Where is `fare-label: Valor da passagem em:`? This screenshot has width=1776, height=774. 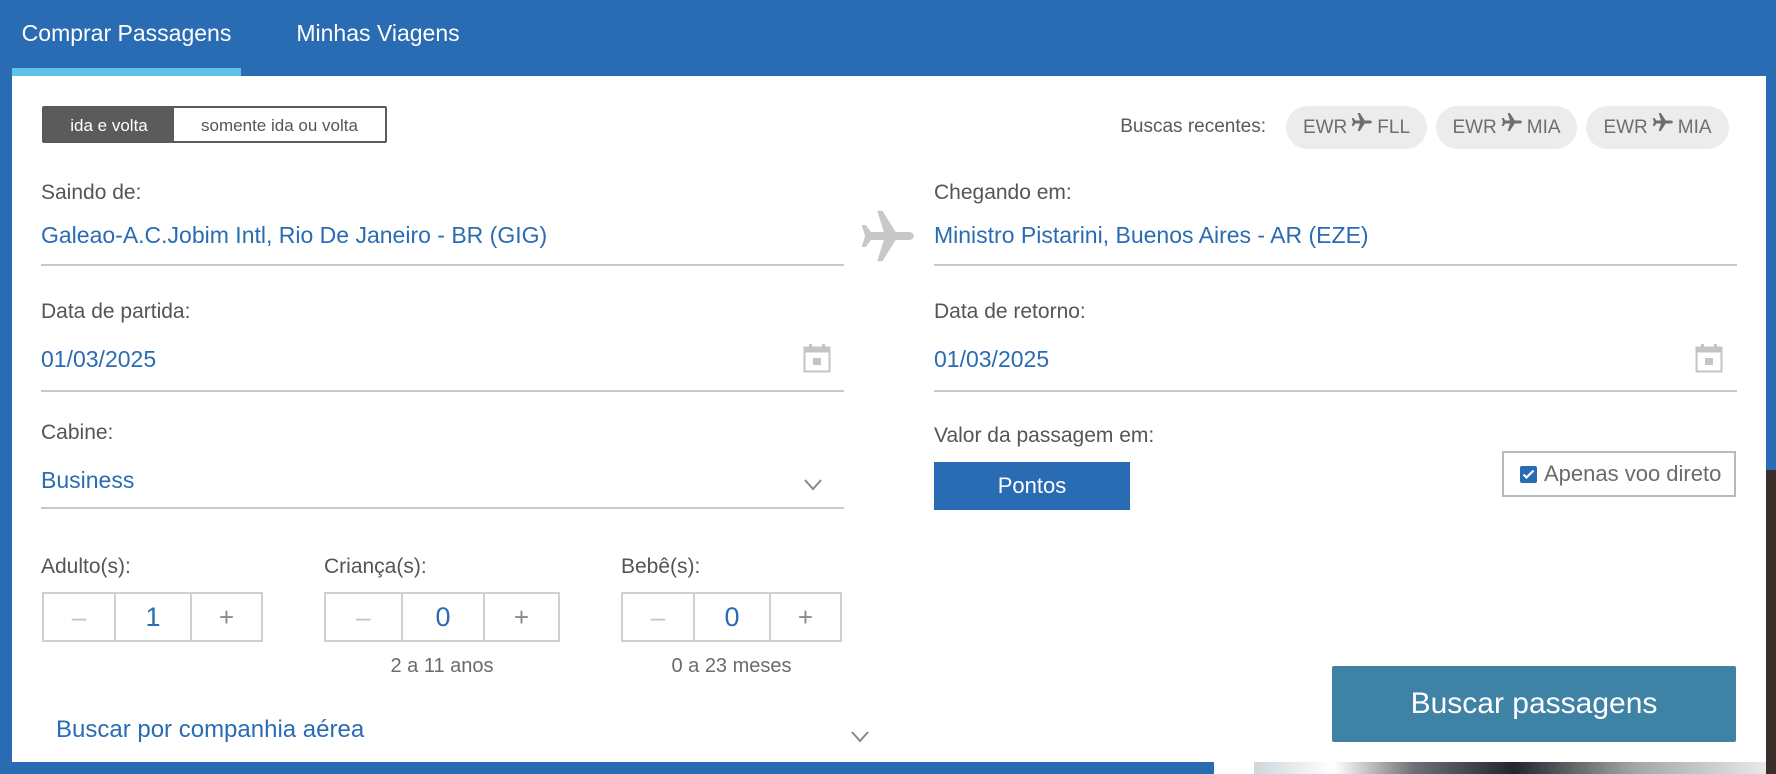
fare-label: Valor da passagem em: is located at coordinates (1044, 435).